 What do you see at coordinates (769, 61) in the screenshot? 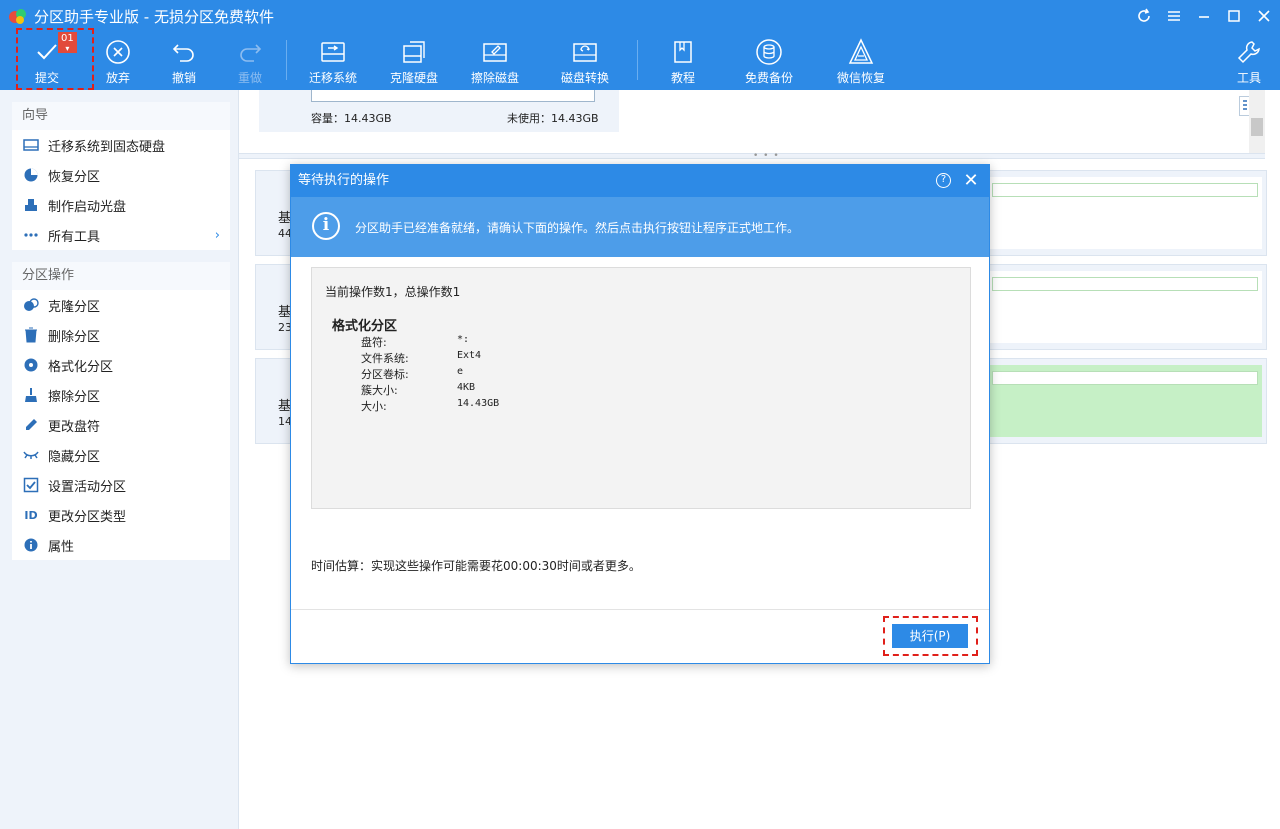
I see `free-backup-button: 免费备份` at bounding box center [769, 61].